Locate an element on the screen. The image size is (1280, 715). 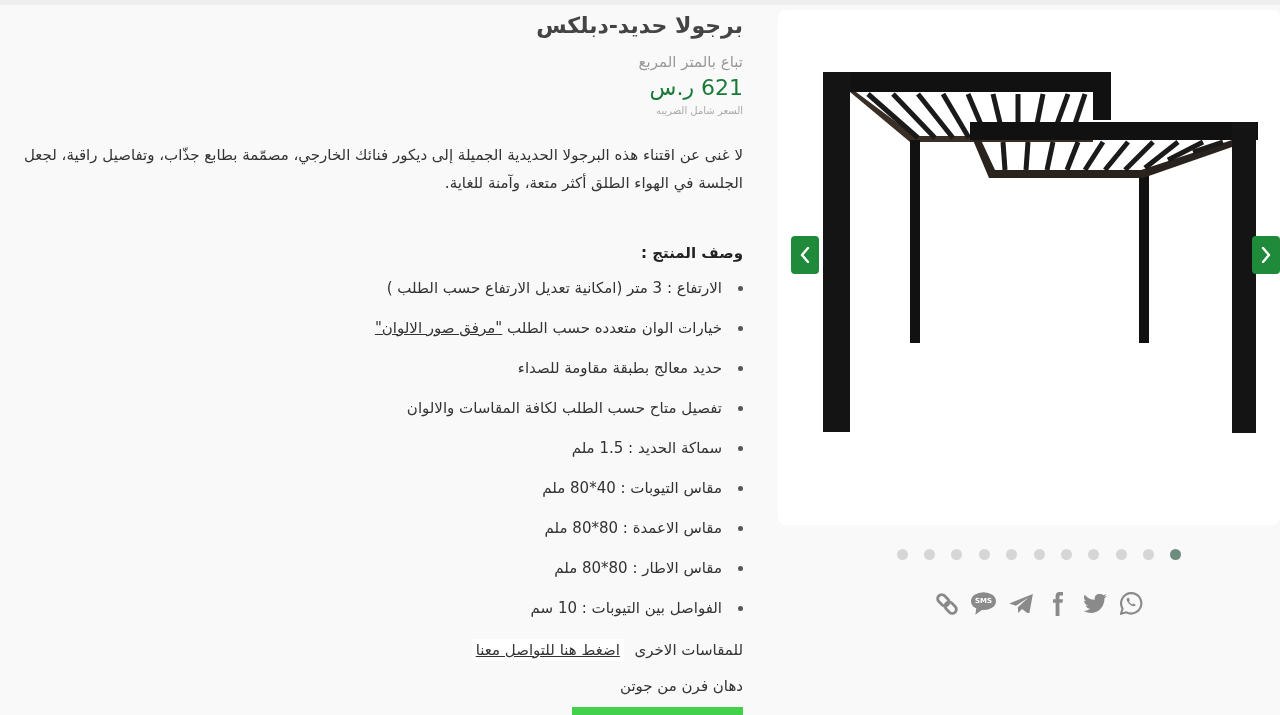
spec-text: الارتفاع : 3 متر (امكانية تعديل الارتفاع حسب الطلب ) is located at coordinates (554, 288).